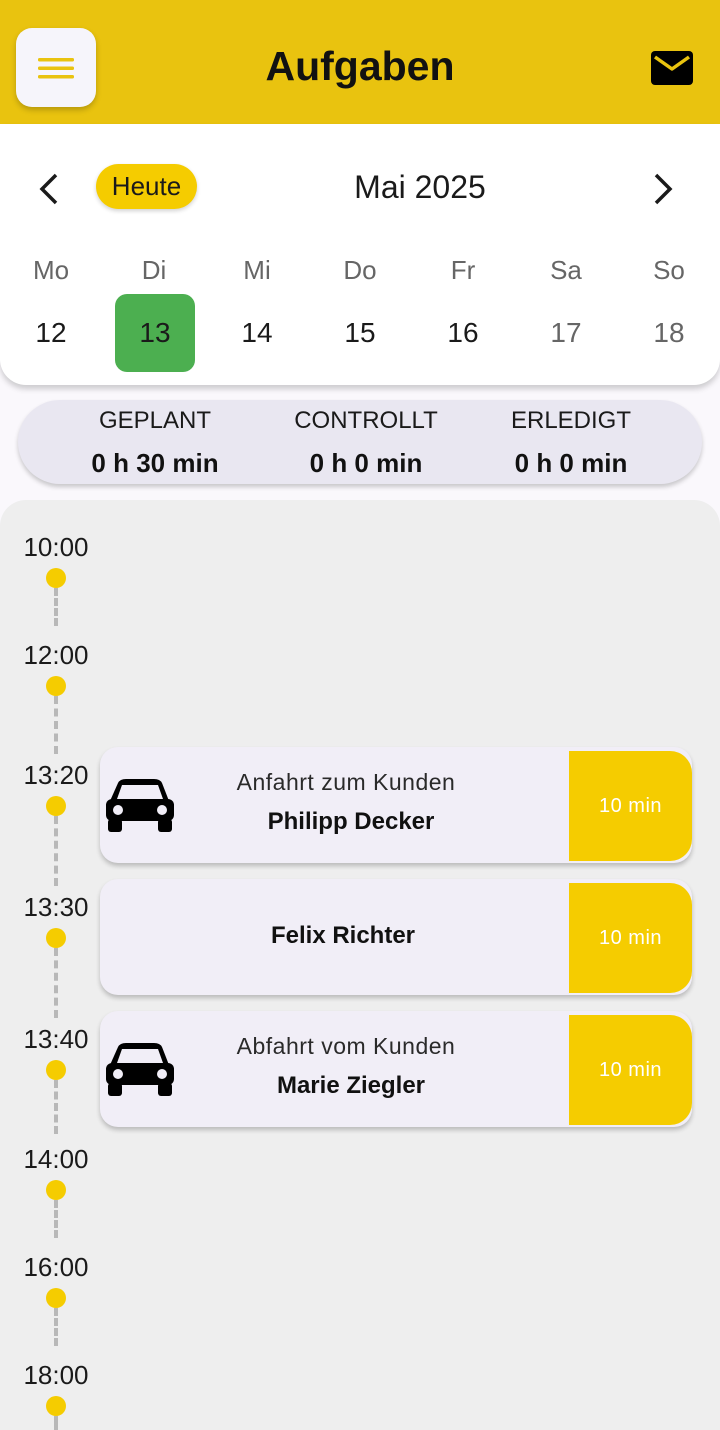 Image resolution: width=720 pixels, height=1430 pixels. I want to click on controlled-value: 0 h 0 min, so click(366, 463).